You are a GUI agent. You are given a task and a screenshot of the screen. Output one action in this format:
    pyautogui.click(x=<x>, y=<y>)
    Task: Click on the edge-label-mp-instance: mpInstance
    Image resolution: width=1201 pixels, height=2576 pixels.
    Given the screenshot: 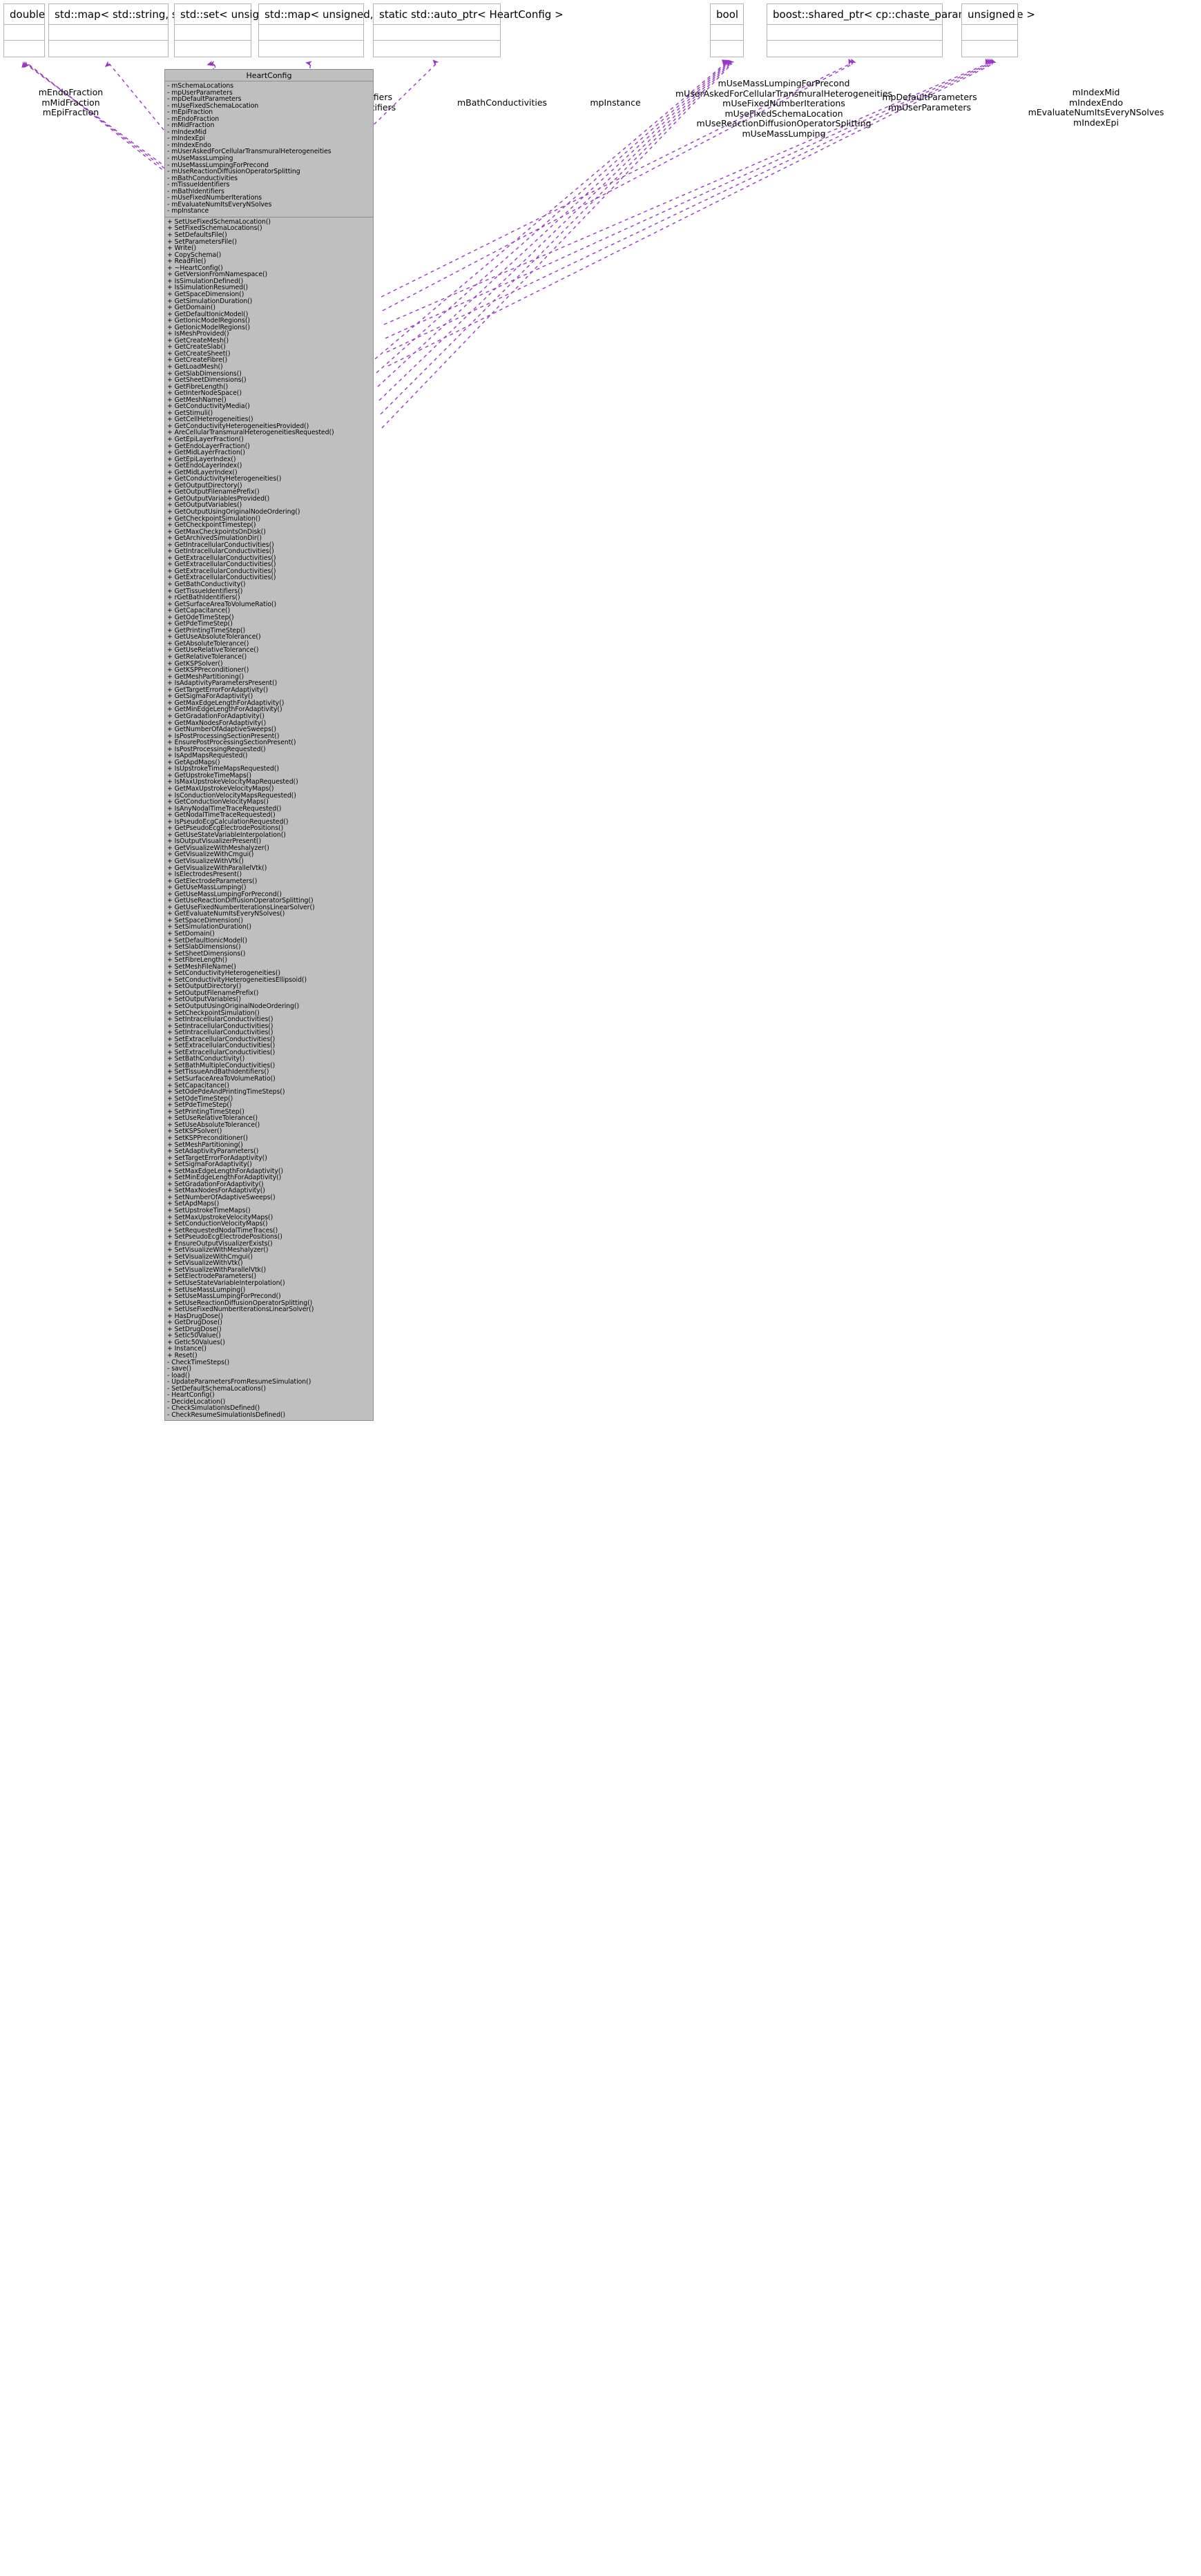 What is the action you would take?
    pyautogui.click(x=615, y=103)
    